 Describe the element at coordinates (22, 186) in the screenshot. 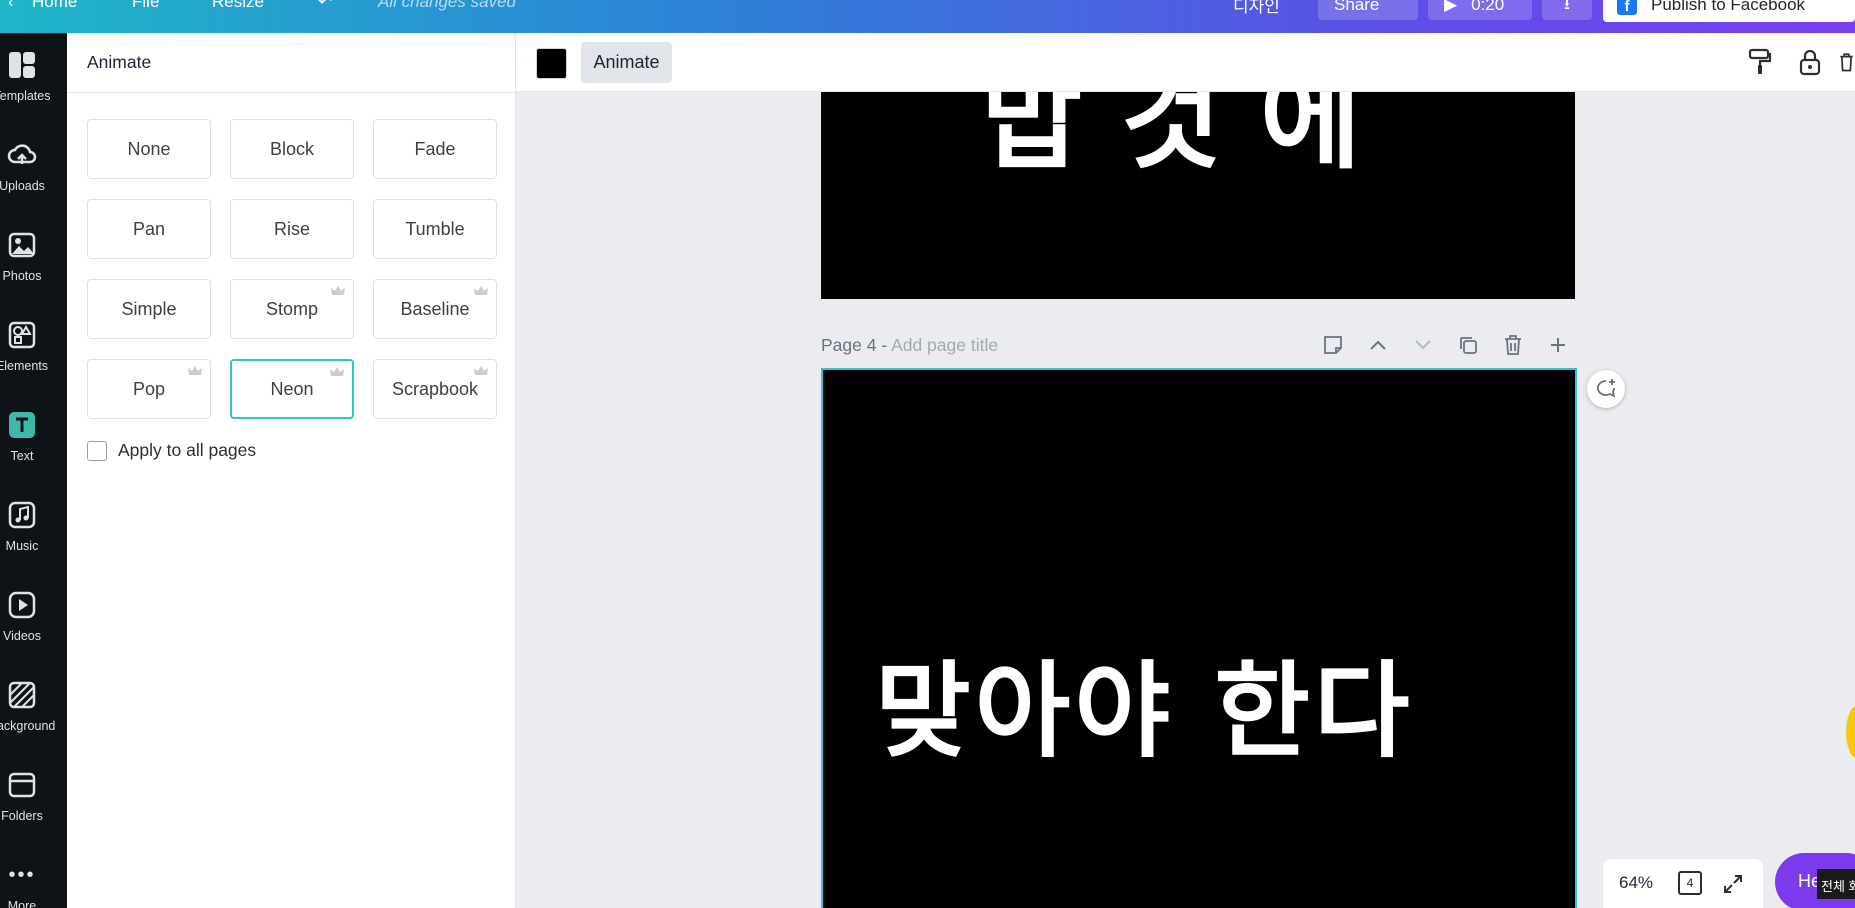

I see `rail-label: Uploads` at that location.